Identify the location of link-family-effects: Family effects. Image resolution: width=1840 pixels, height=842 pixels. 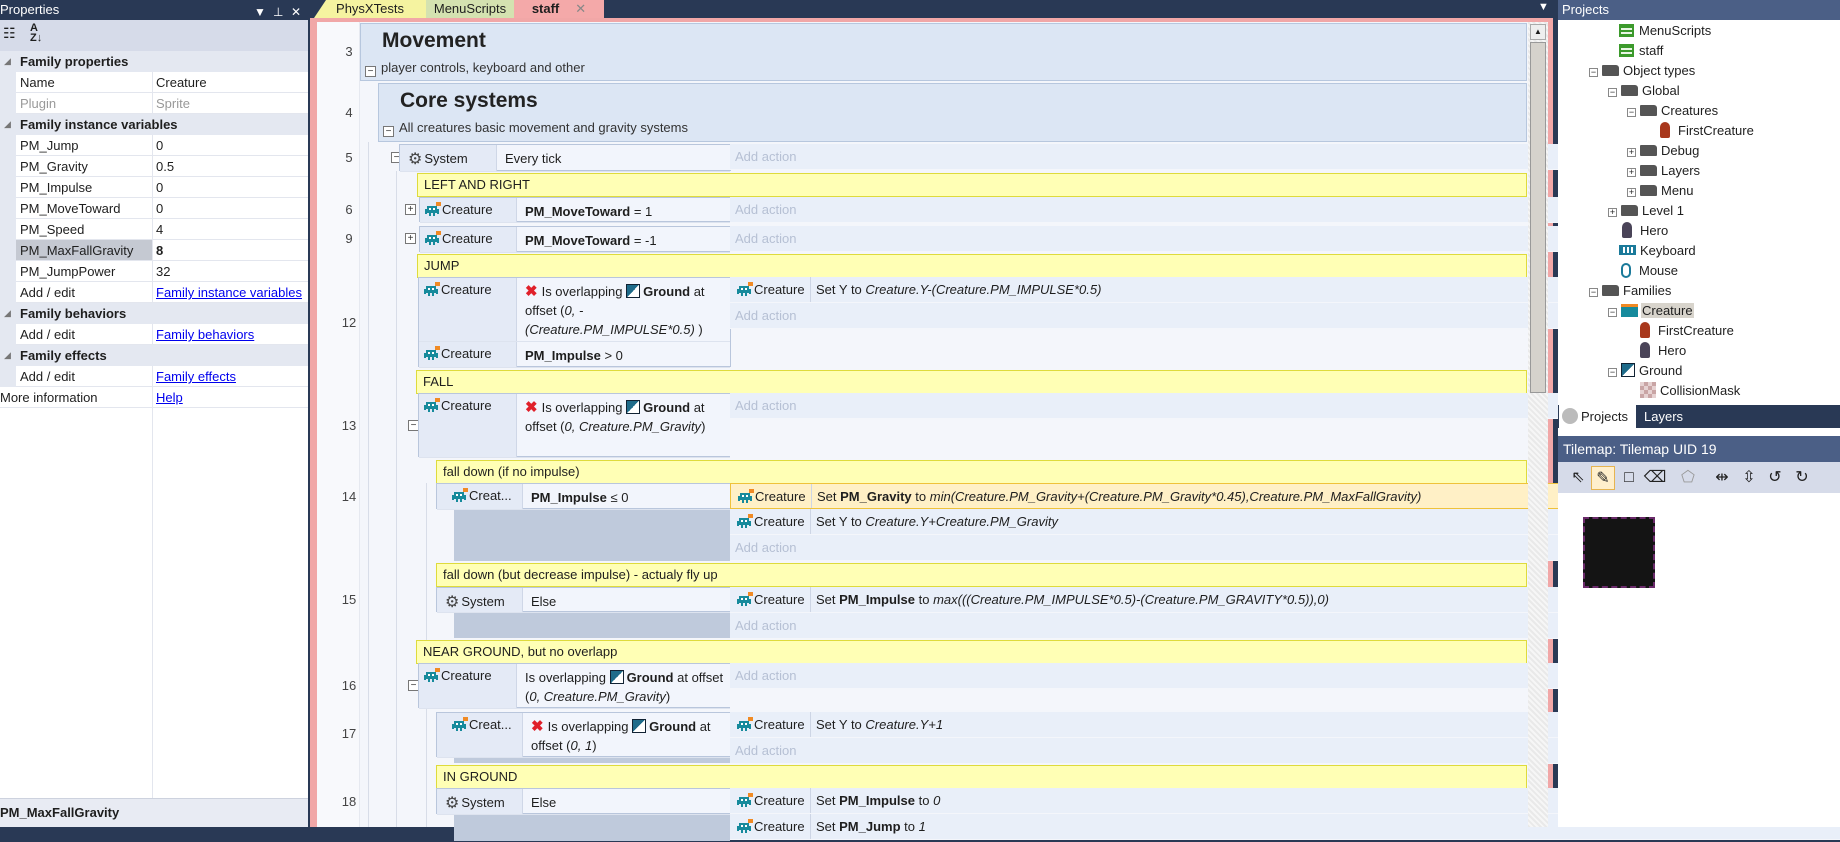
(196, 376).